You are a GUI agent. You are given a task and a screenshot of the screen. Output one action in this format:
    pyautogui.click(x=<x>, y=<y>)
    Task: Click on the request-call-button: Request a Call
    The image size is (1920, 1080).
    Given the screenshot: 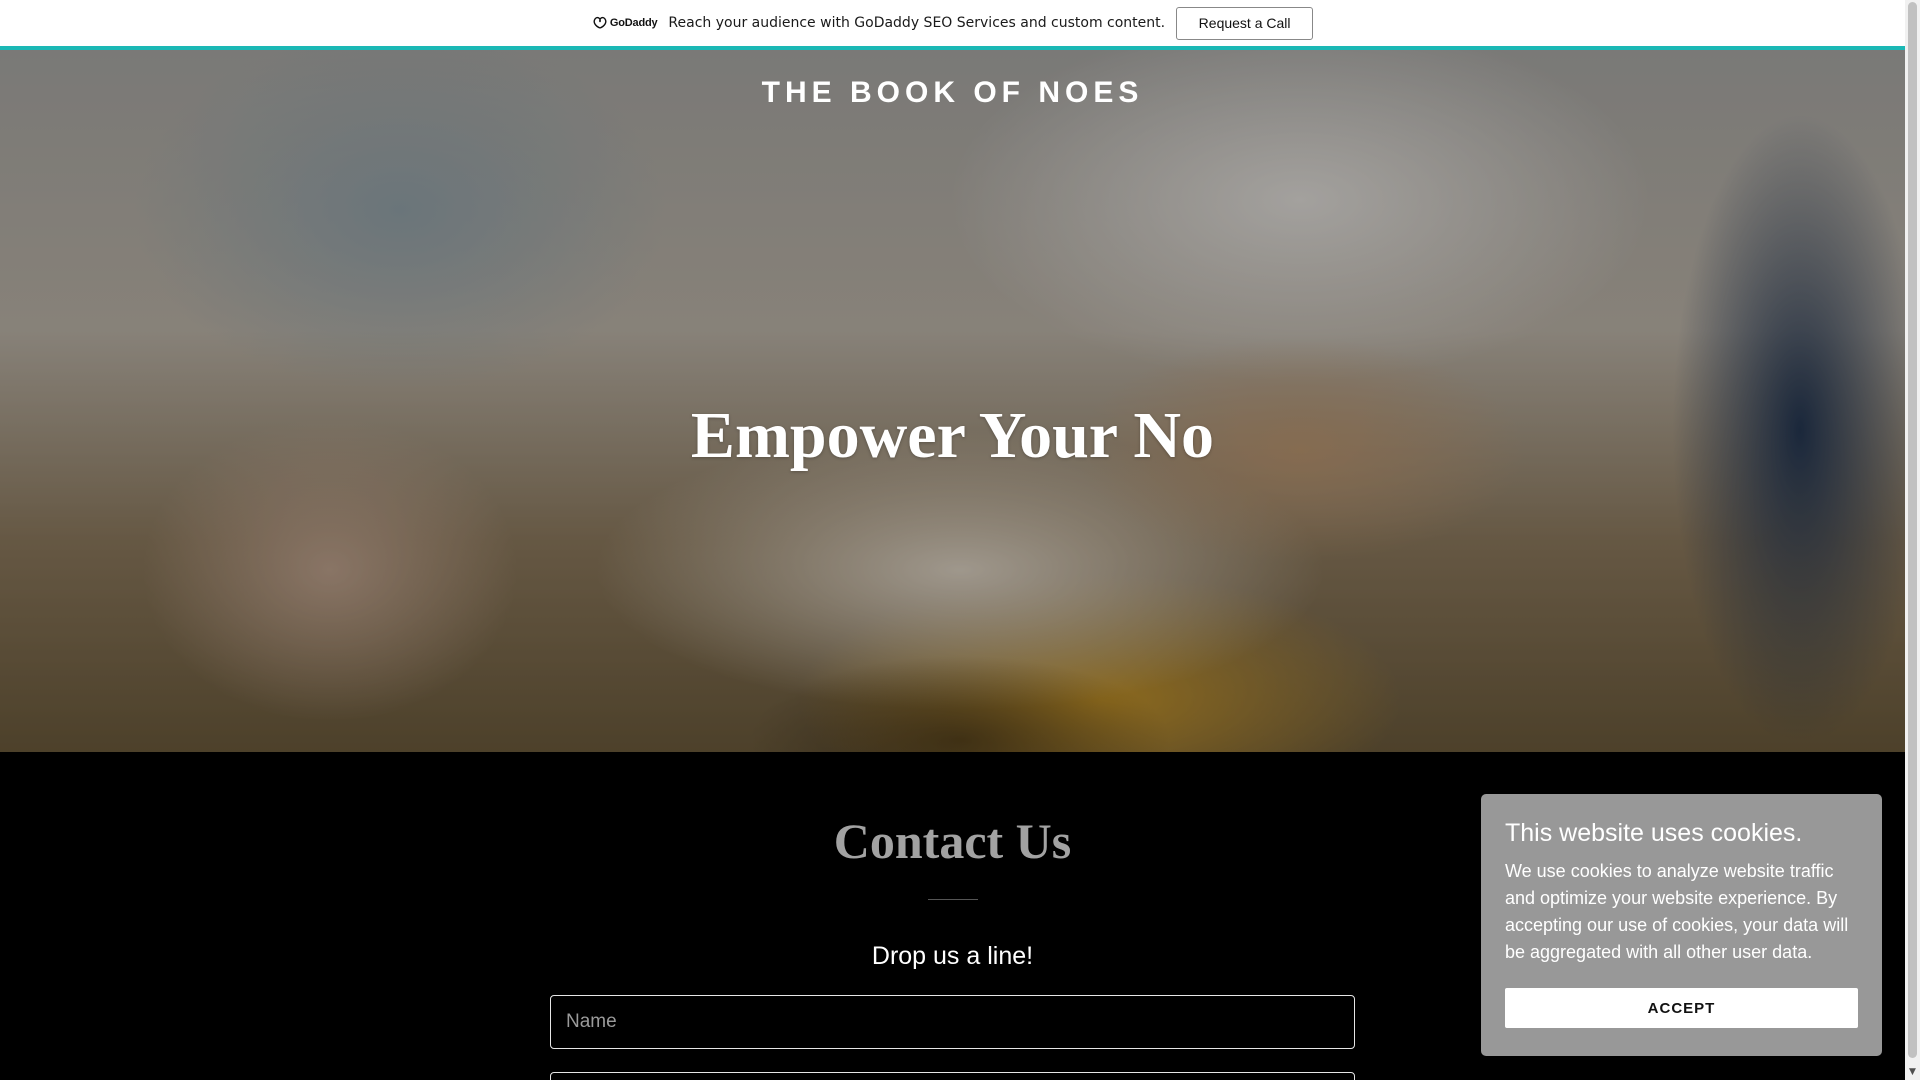 What is the action you would take?
    pyautogui.click(x=1245, y=23)
    